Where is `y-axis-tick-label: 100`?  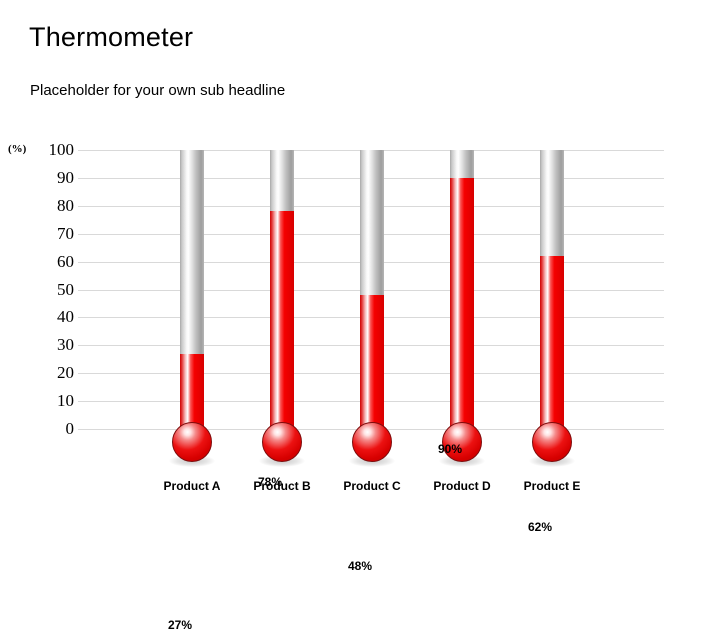
y-axis-tick-label: 100 is located at coordinates (61, 149).